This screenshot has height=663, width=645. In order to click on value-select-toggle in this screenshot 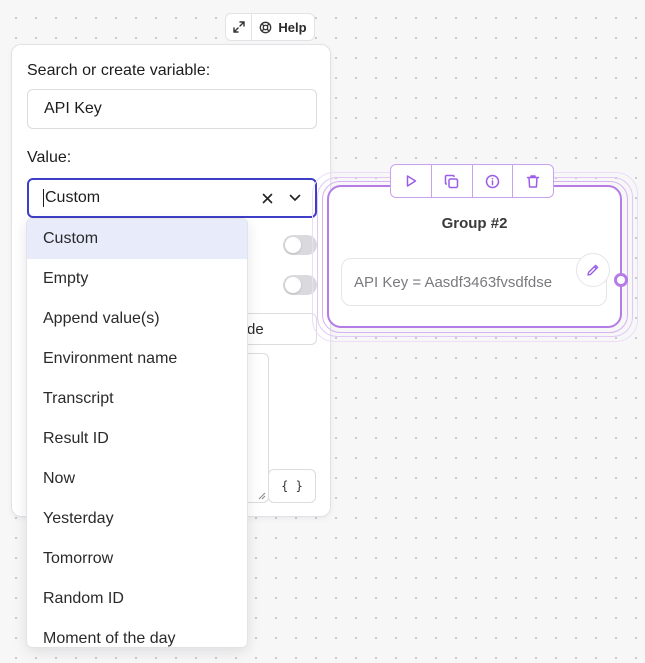, I will do `click(295, 198)`.